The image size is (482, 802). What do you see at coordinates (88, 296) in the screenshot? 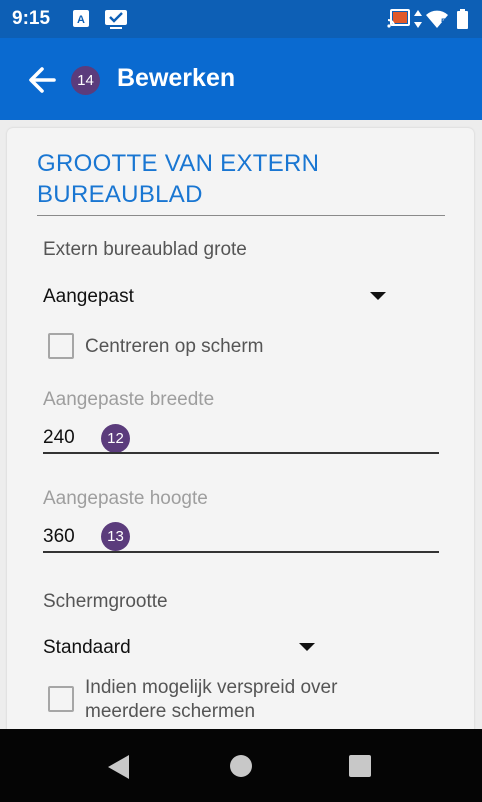
I see `remote-size-value: Aangepast` at bounding box center [88, 296].